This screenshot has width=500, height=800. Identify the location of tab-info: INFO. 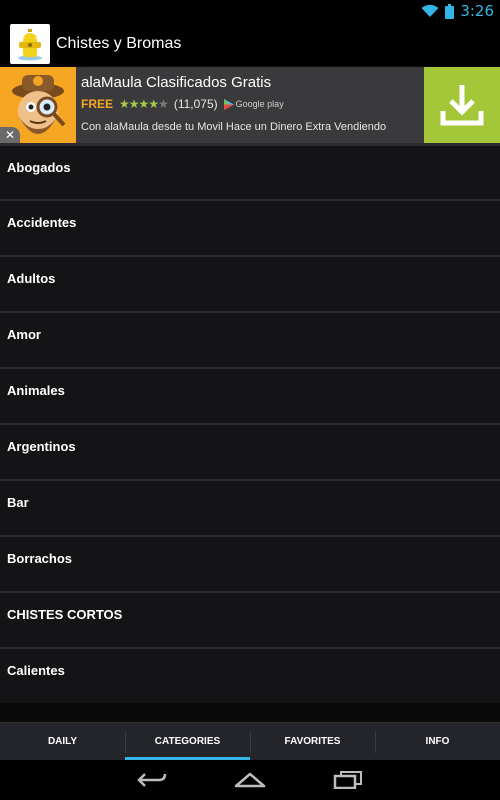
(437, 741).